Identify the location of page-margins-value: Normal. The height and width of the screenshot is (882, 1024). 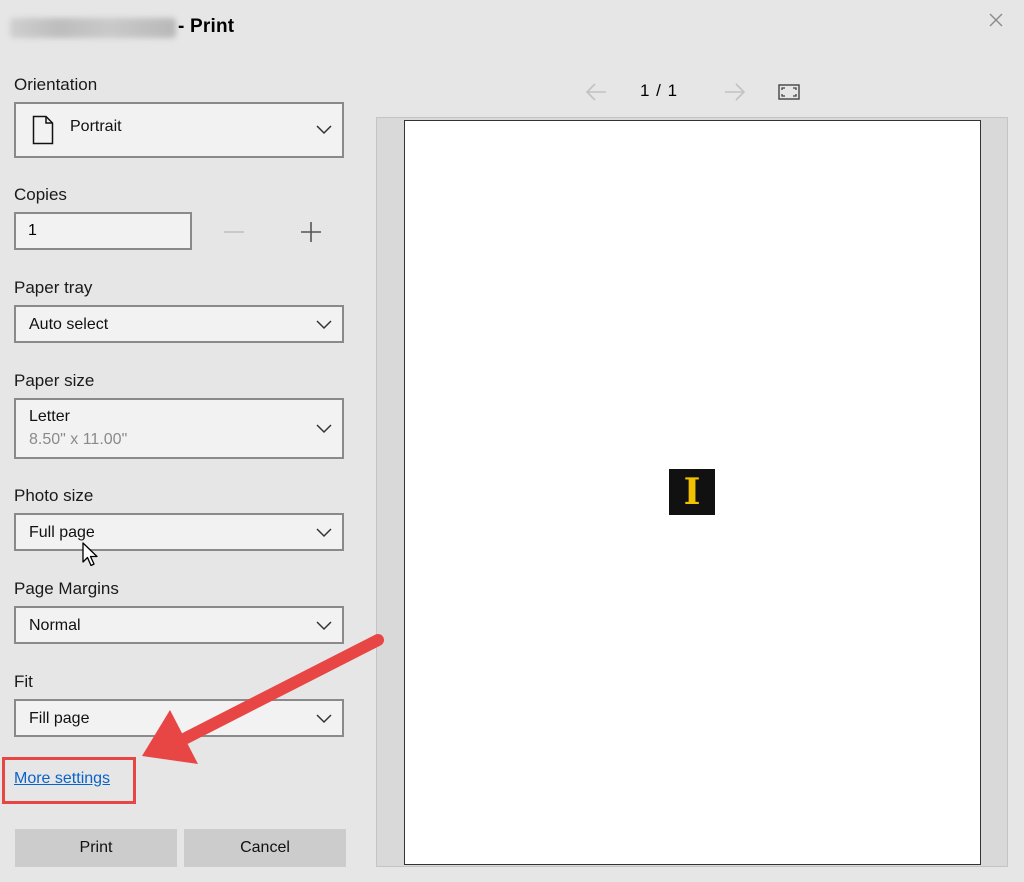
(55, 625).